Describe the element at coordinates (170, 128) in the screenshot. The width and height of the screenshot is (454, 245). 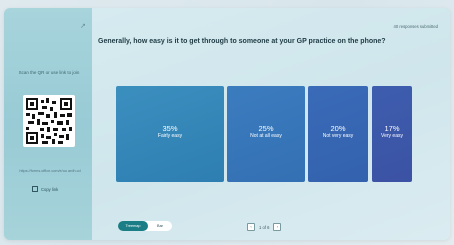
I see `tile-percent: 35%` at that location.